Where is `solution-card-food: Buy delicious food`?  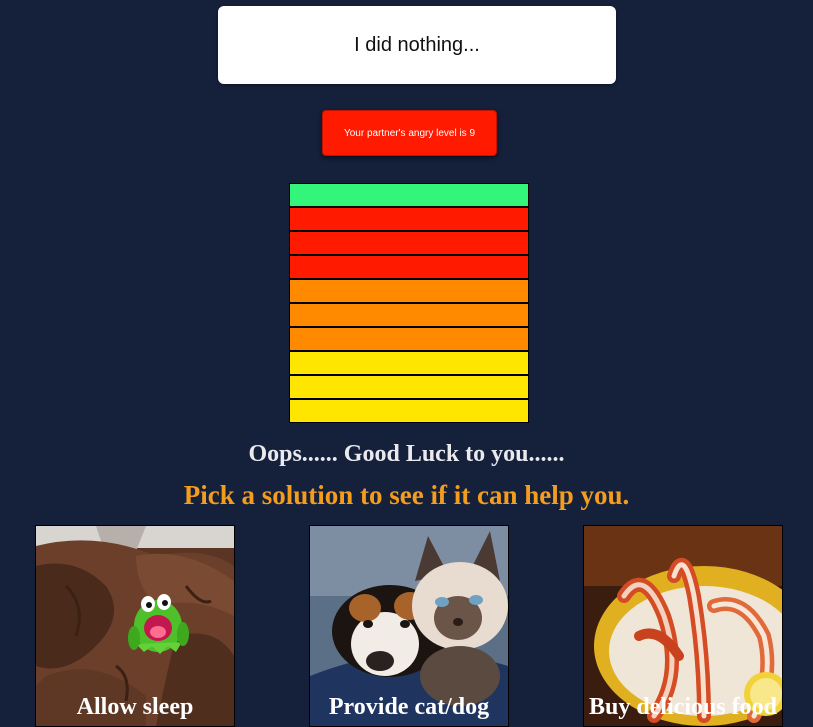
solution-card-food: Buy delicious food is located at coordinates (683, 626).